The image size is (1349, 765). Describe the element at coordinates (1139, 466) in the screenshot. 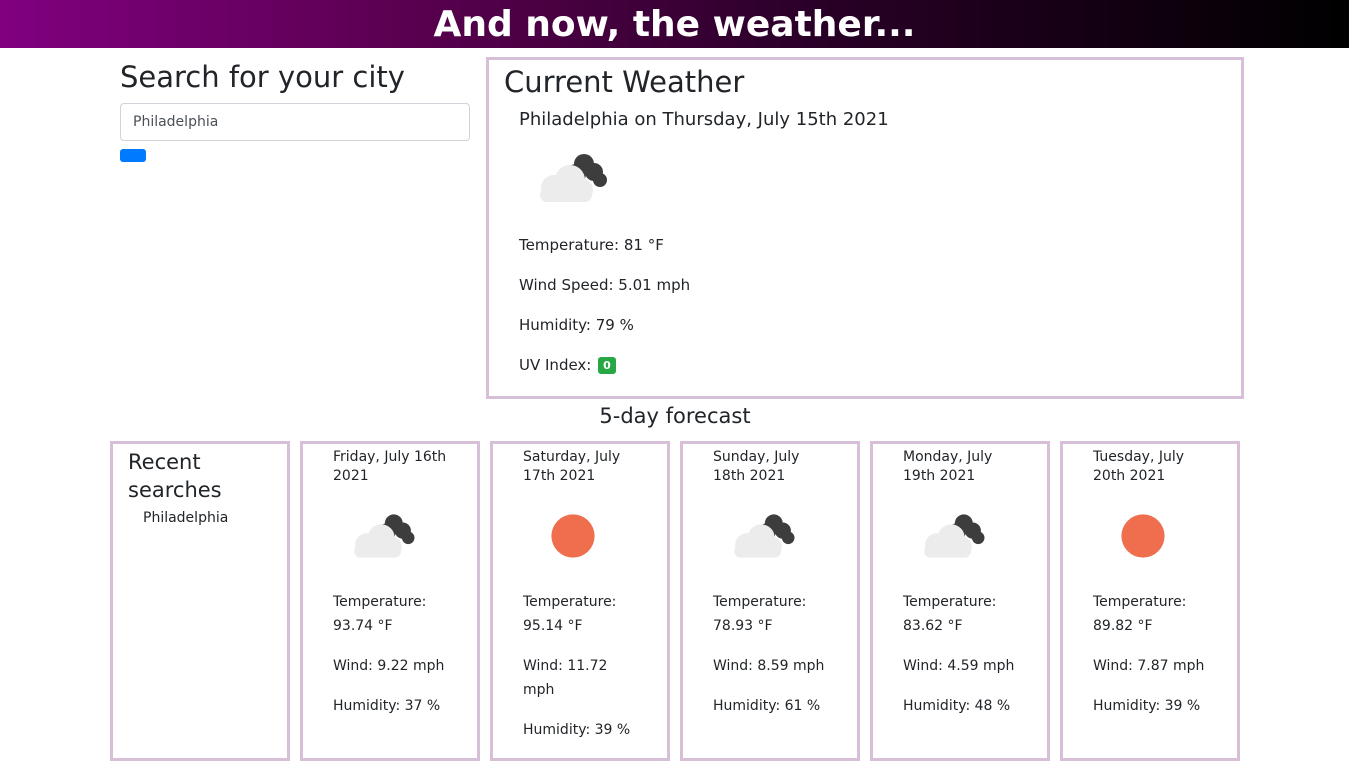

I see `forecast-date: Tuesday, July 20th 2021` at that location.